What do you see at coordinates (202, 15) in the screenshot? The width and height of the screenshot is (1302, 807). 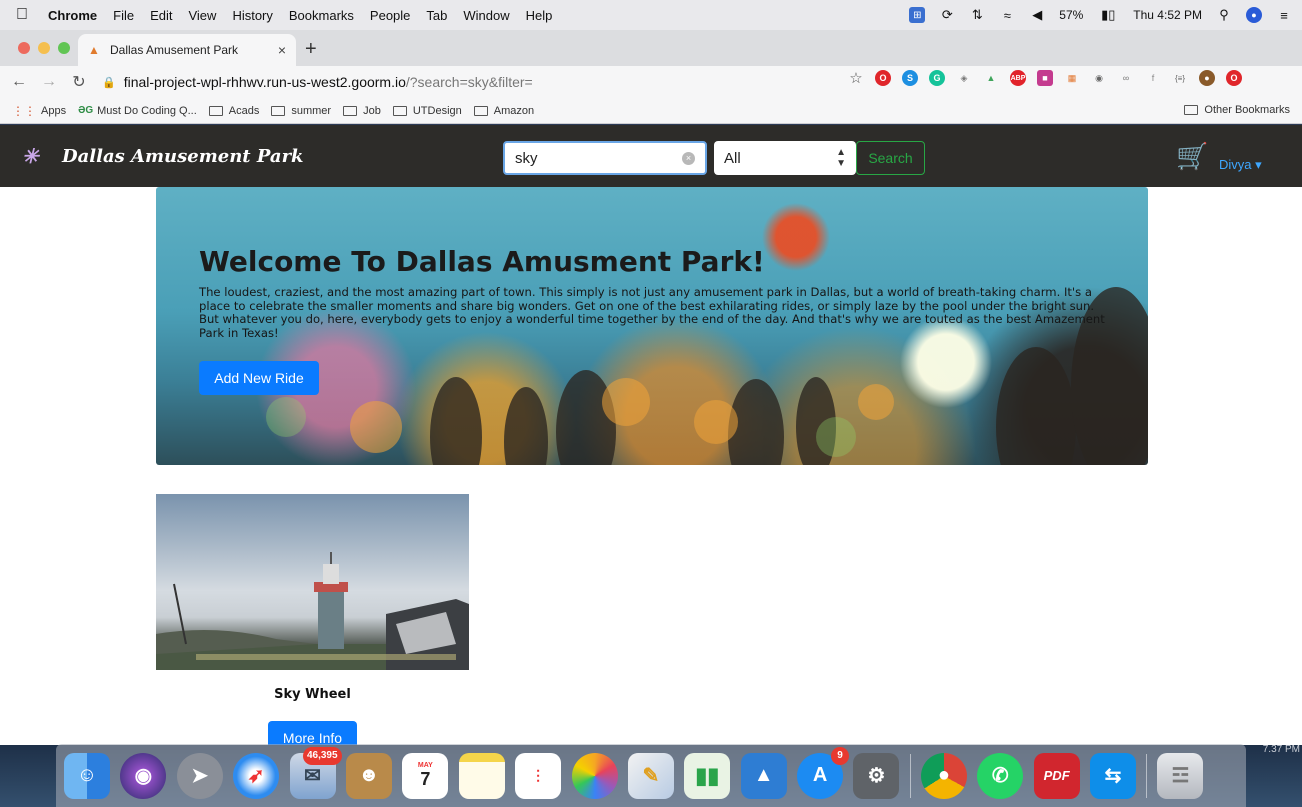 I see `menu-view: View` at bounding box center [202, 15].